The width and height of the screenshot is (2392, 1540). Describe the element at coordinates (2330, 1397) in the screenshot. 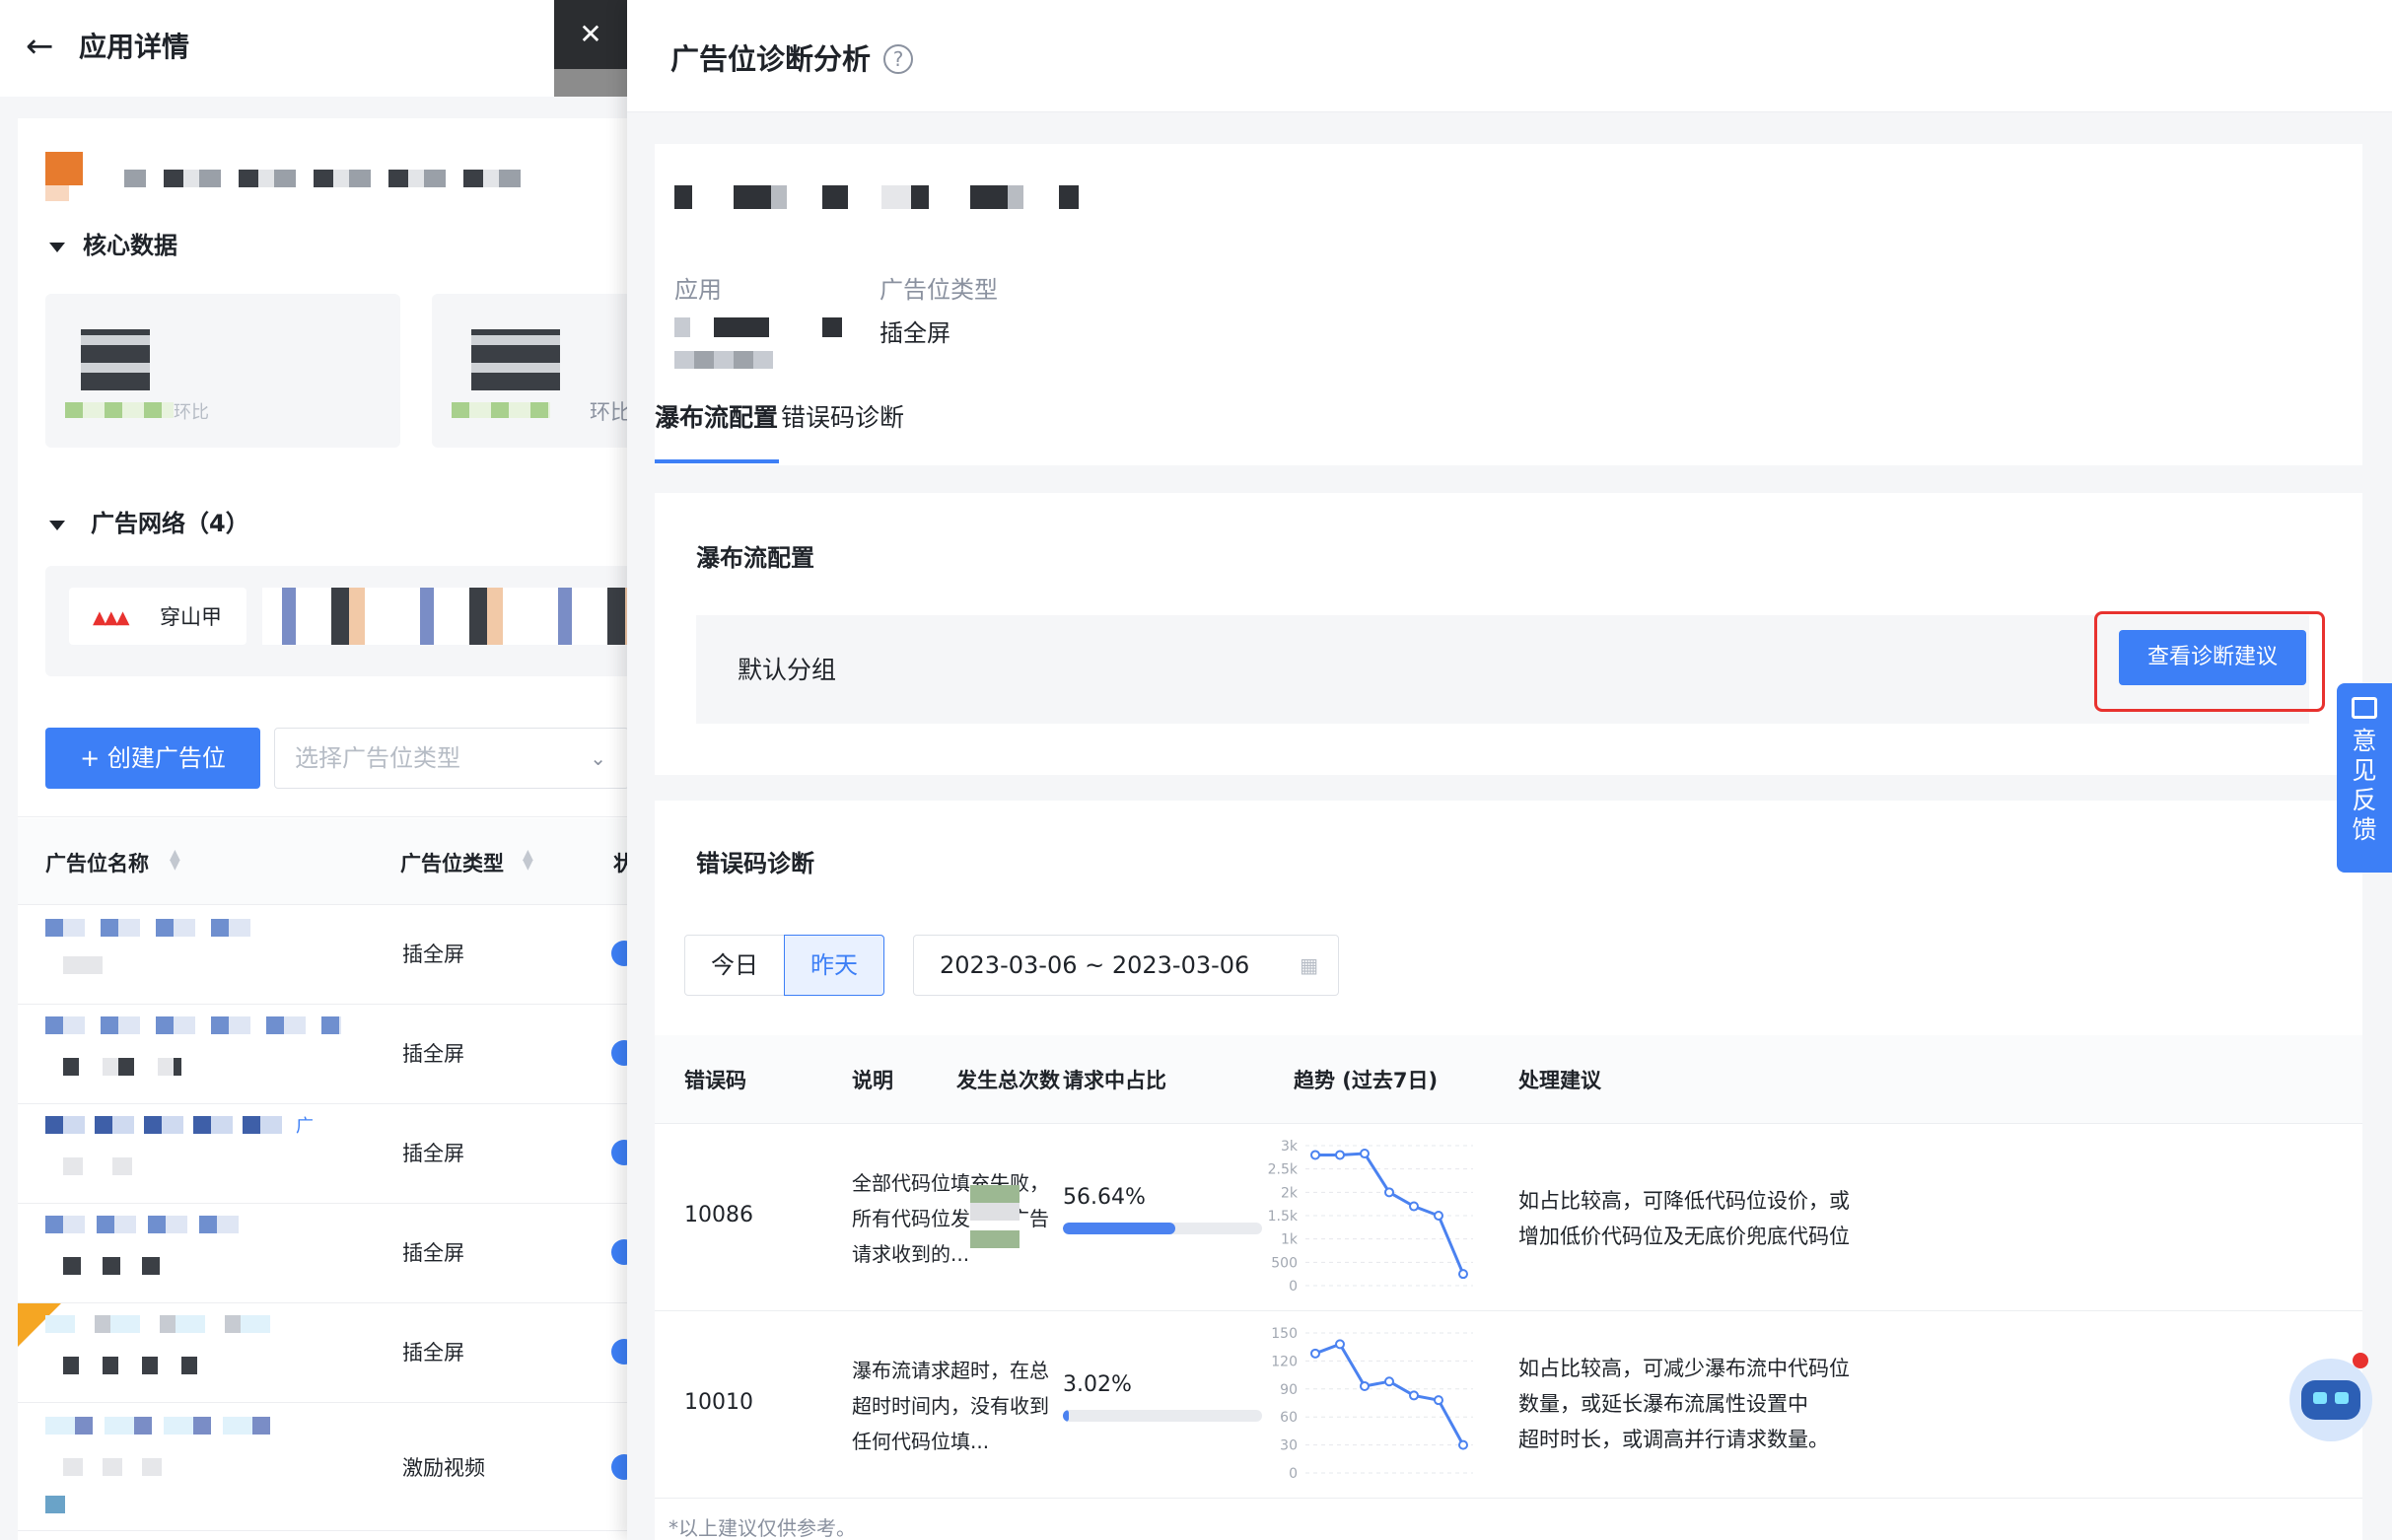

I see `assistant-robot-icon` at that location.